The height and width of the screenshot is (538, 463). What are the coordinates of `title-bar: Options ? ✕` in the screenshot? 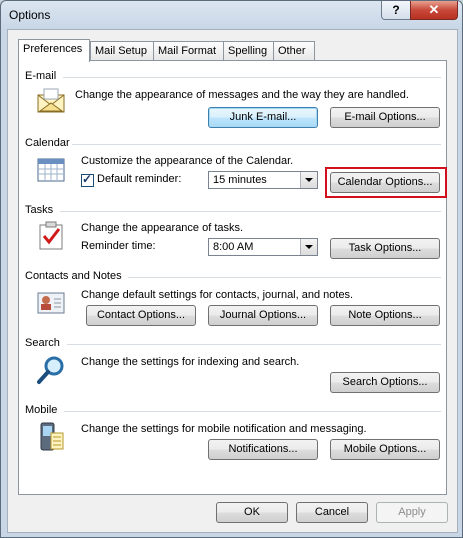 It's located at (231, 15).